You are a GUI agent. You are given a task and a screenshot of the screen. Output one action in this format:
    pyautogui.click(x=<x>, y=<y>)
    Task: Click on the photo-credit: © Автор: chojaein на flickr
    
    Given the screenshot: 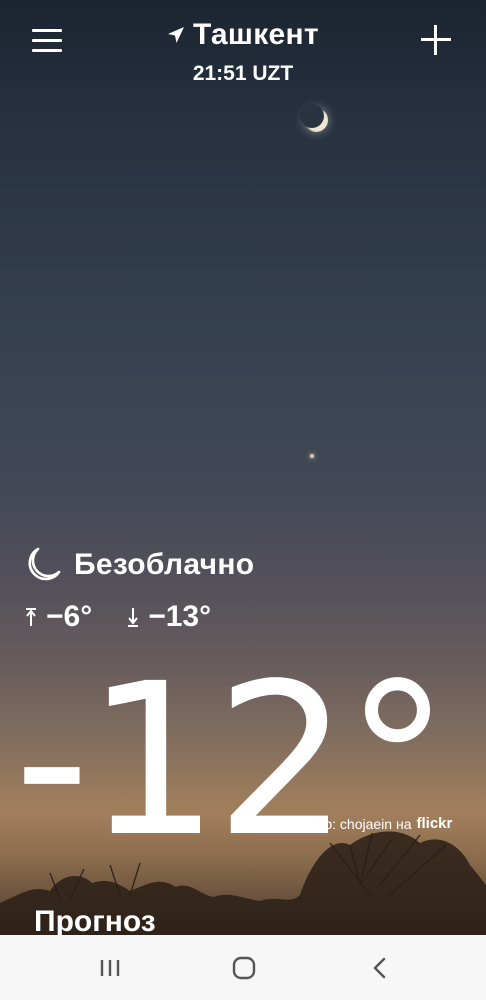 What is the action you would take?
    pyautogui.click(x=367, y=823)
    